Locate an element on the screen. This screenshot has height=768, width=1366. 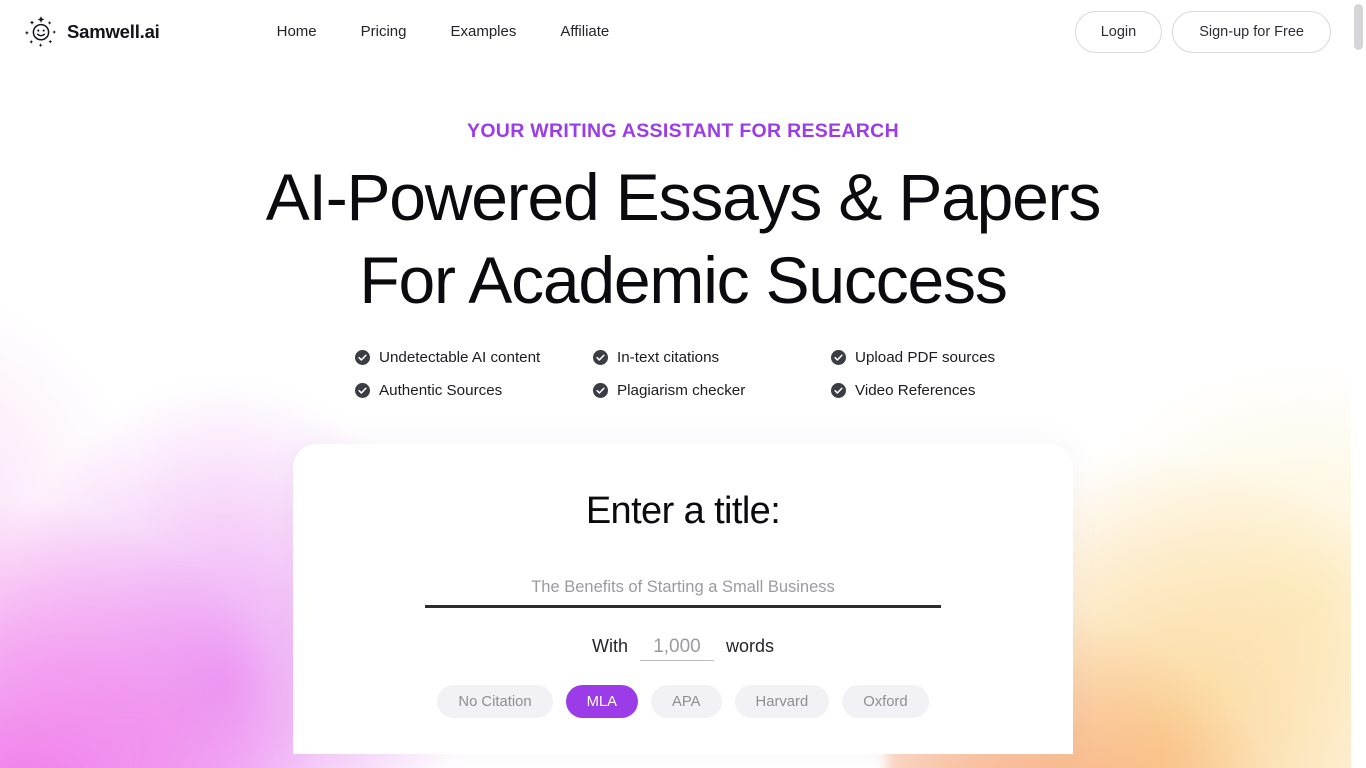
nav-item-pricing: Pricing is located at coordinates (384, 31).